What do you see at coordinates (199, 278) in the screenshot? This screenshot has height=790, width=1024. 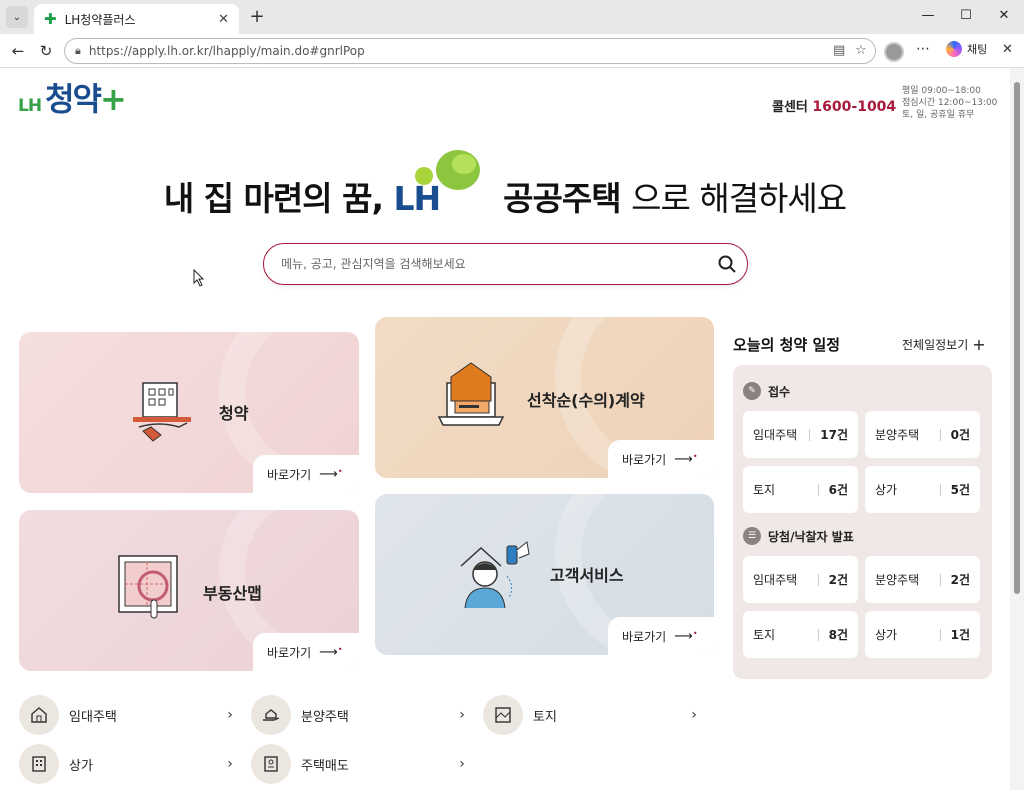 I see `mouse-cursor-icon` at bounding box center [199, 278].